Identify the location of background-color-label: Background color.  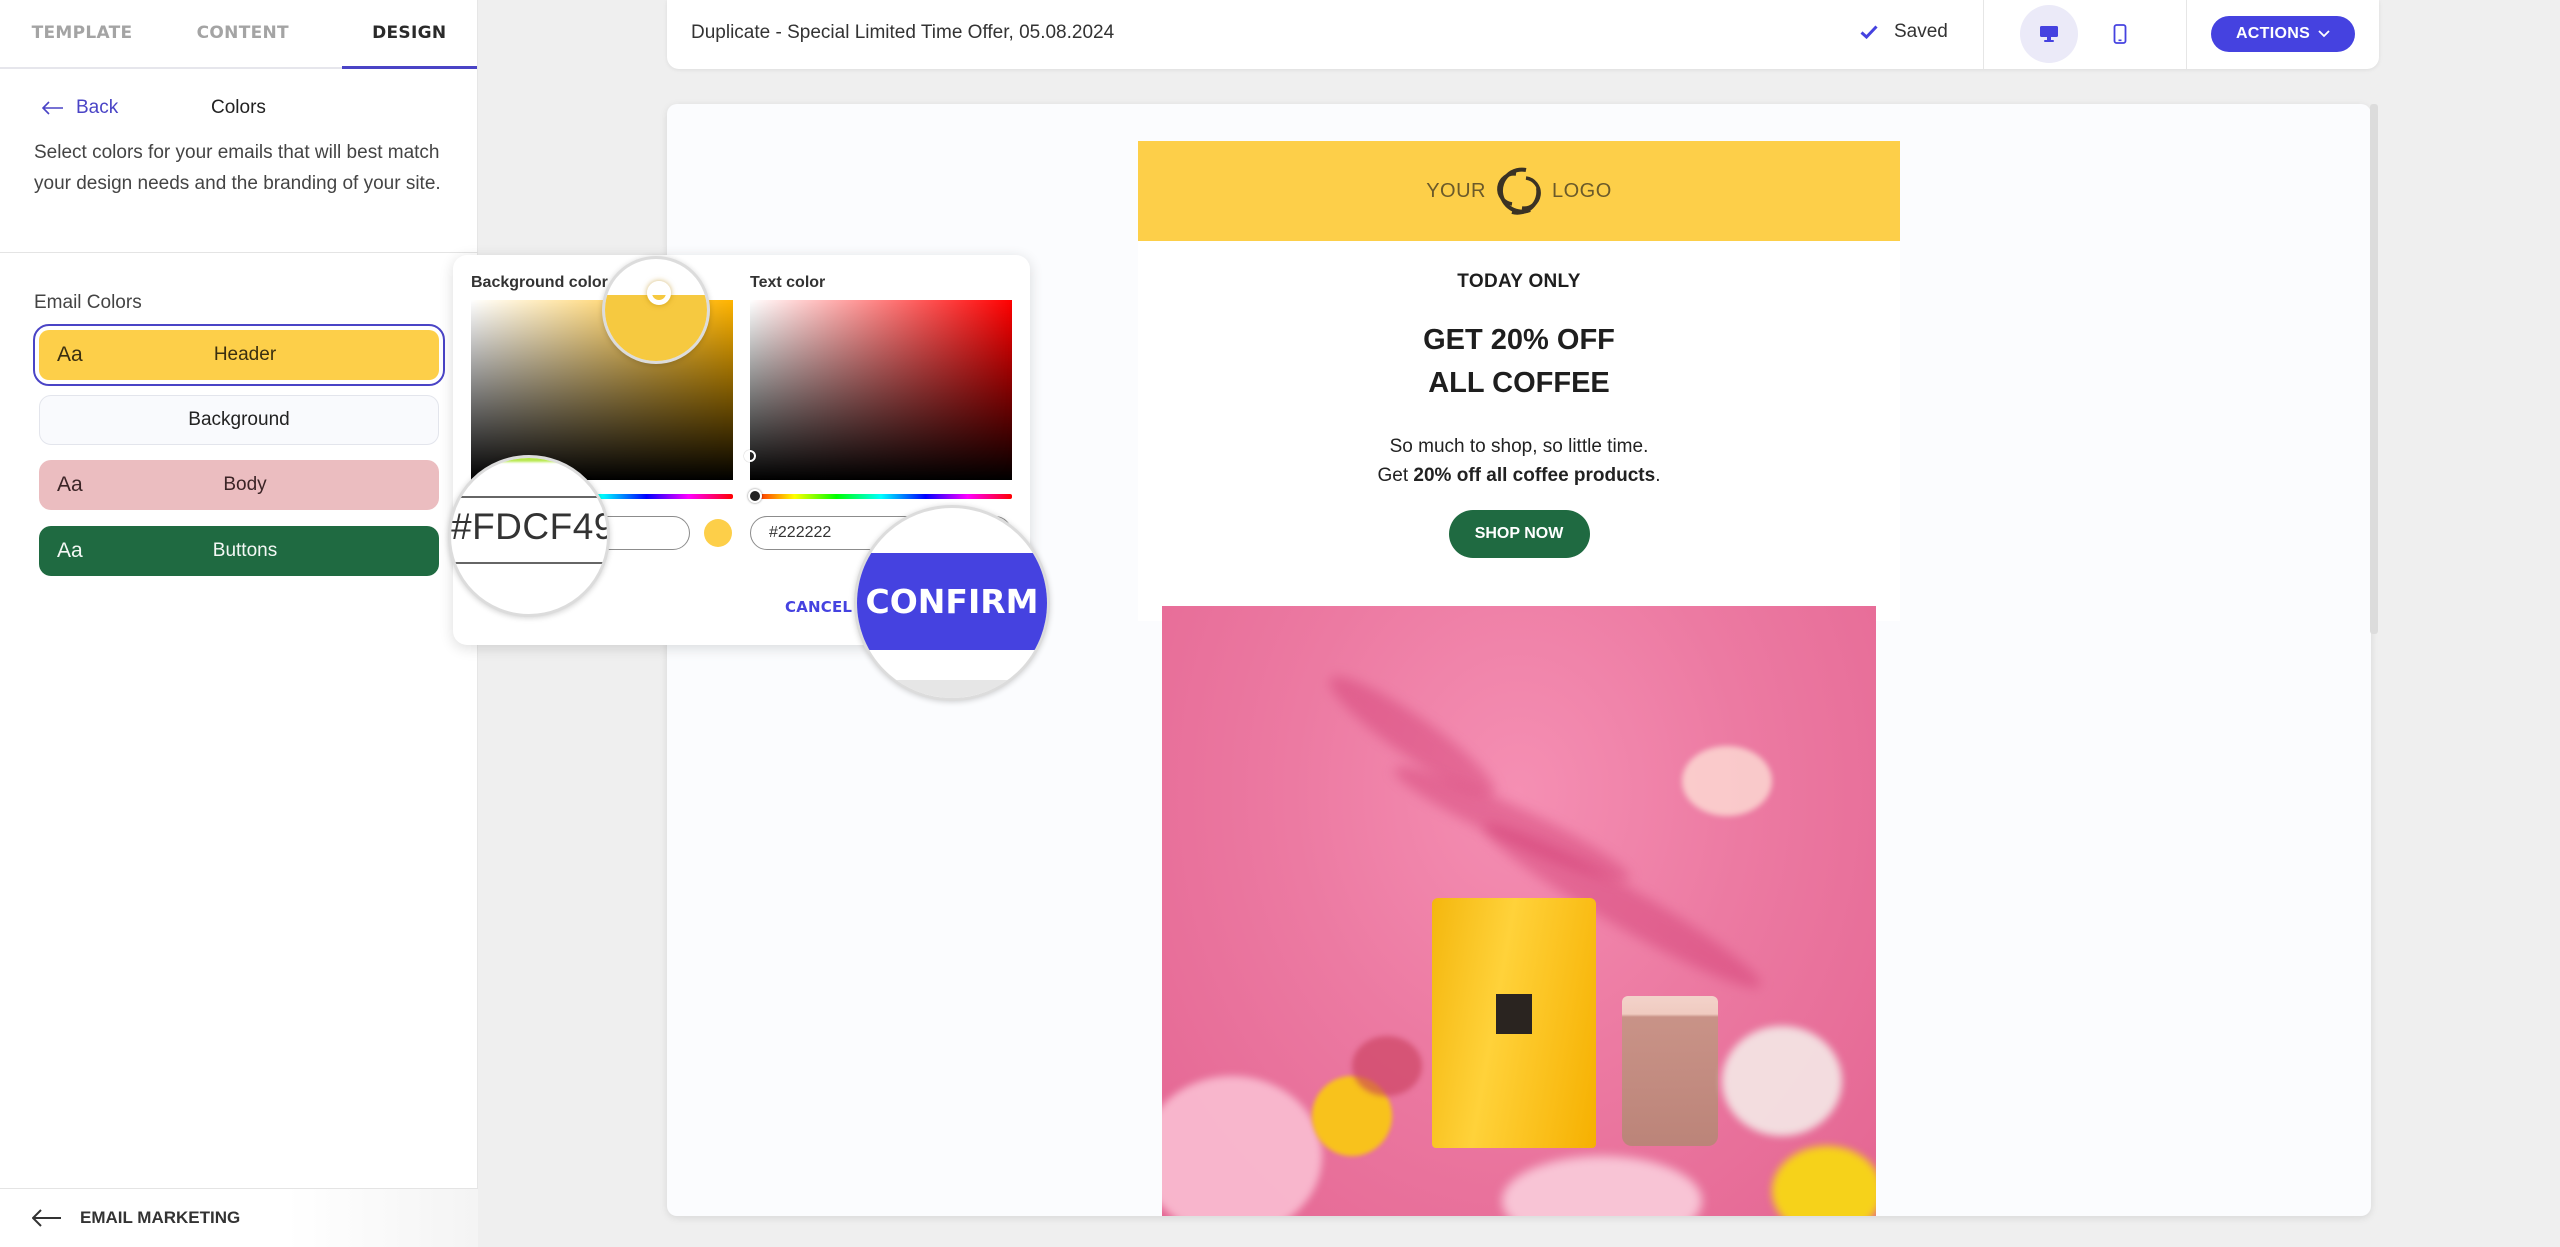
(539, 282).